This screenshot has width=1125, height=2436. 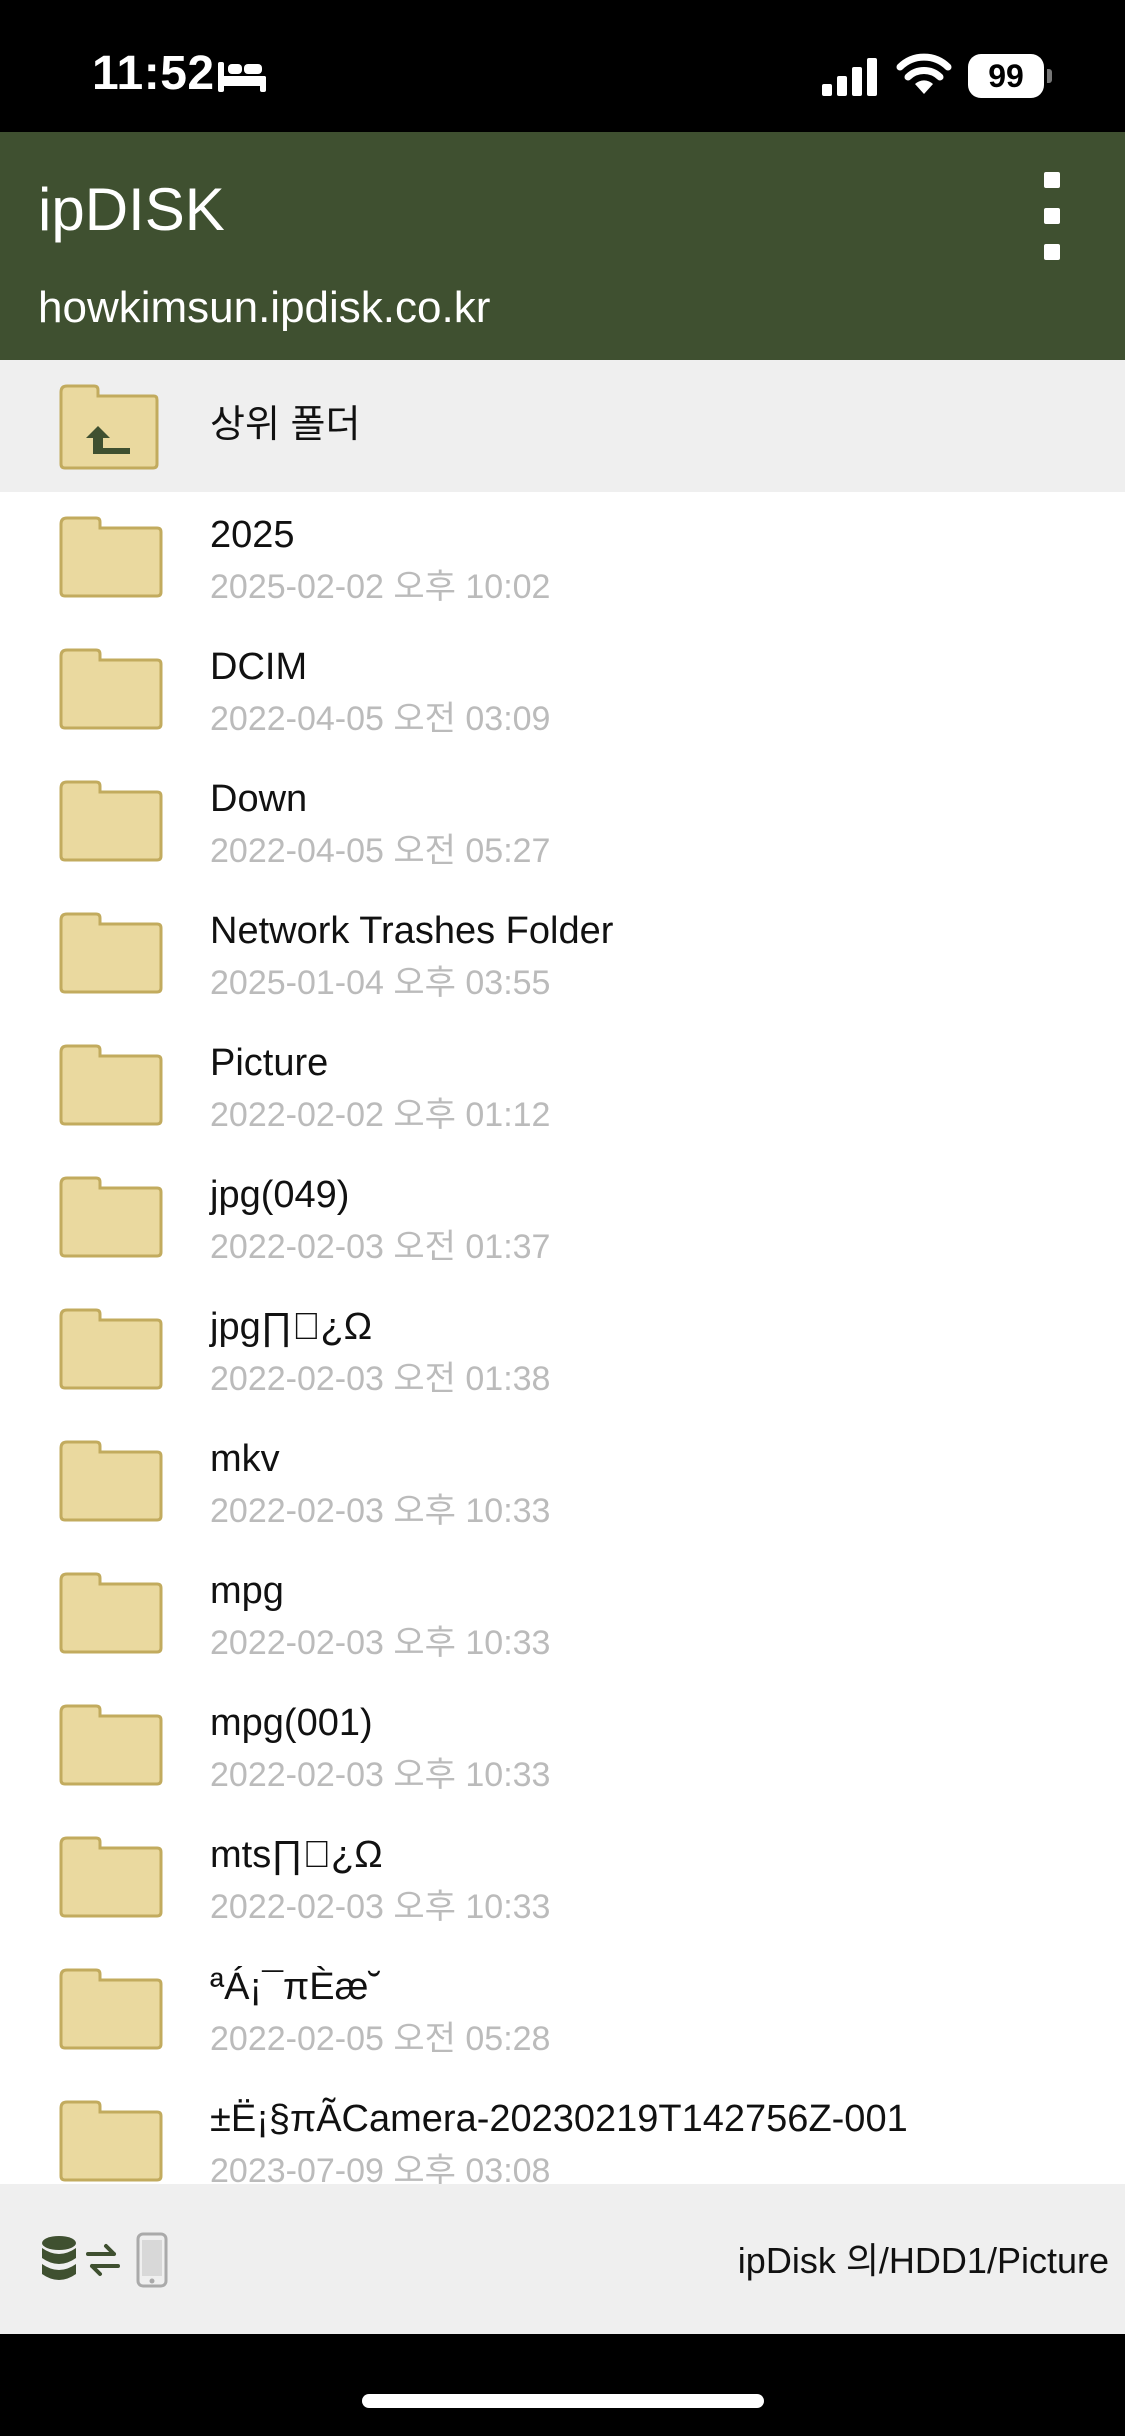 I want to click on folder-row: Picture 2022-02-02 오후 01:12, so click(x=562, y=1086).